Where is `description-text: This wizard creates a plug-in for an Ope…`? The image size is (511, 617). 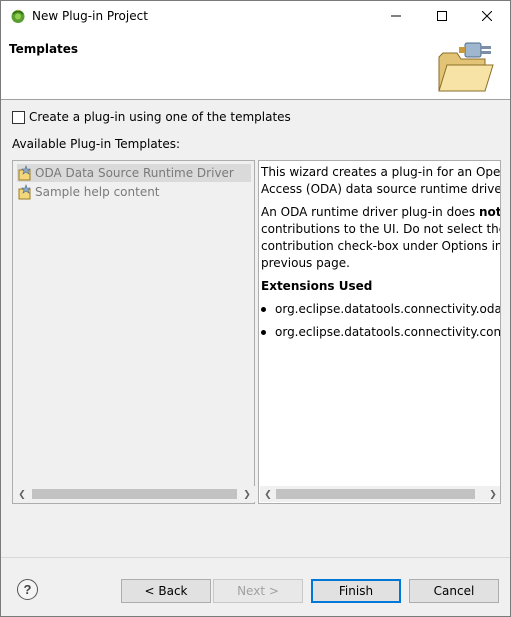 description-text: This wizard creates a plug-in for an Ope… is located at coordinates (381, 172).